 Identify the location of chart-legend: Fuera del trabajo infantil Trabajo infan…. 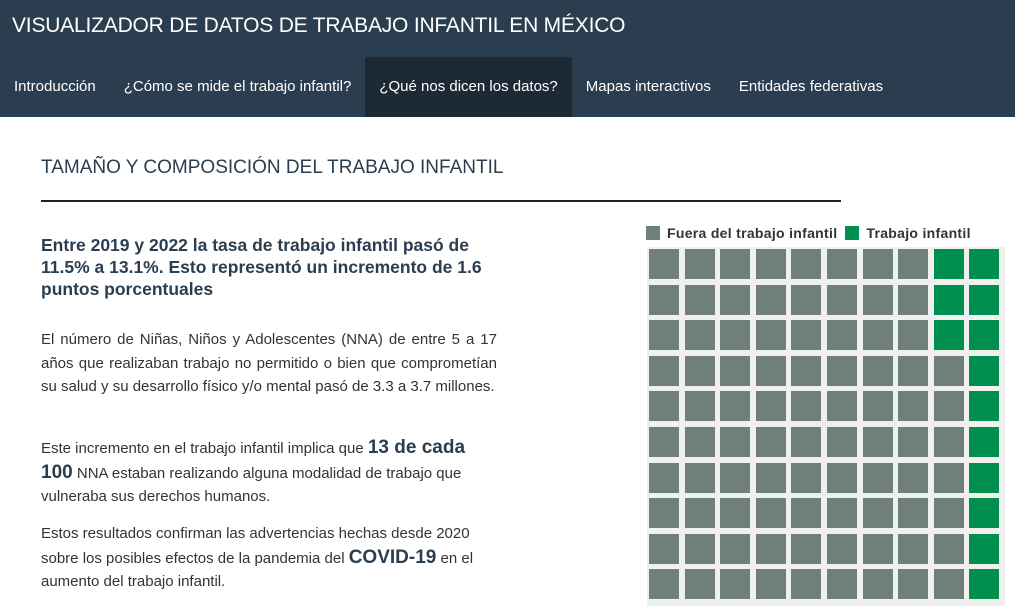
(812, 233).